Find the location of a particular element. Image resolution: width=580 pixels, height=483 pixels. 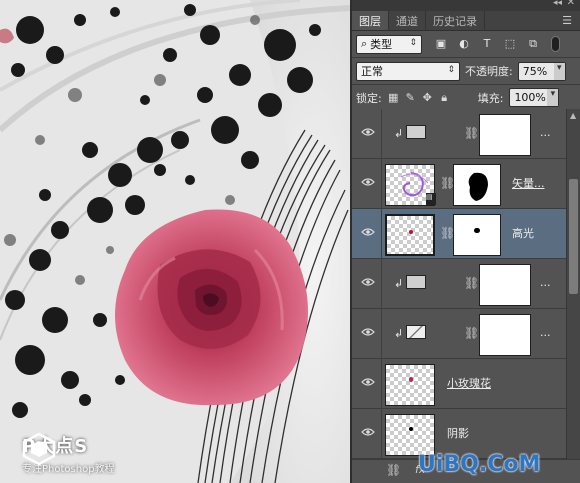

opacity-label: 不透明度: is located at coordinates (489, 71).